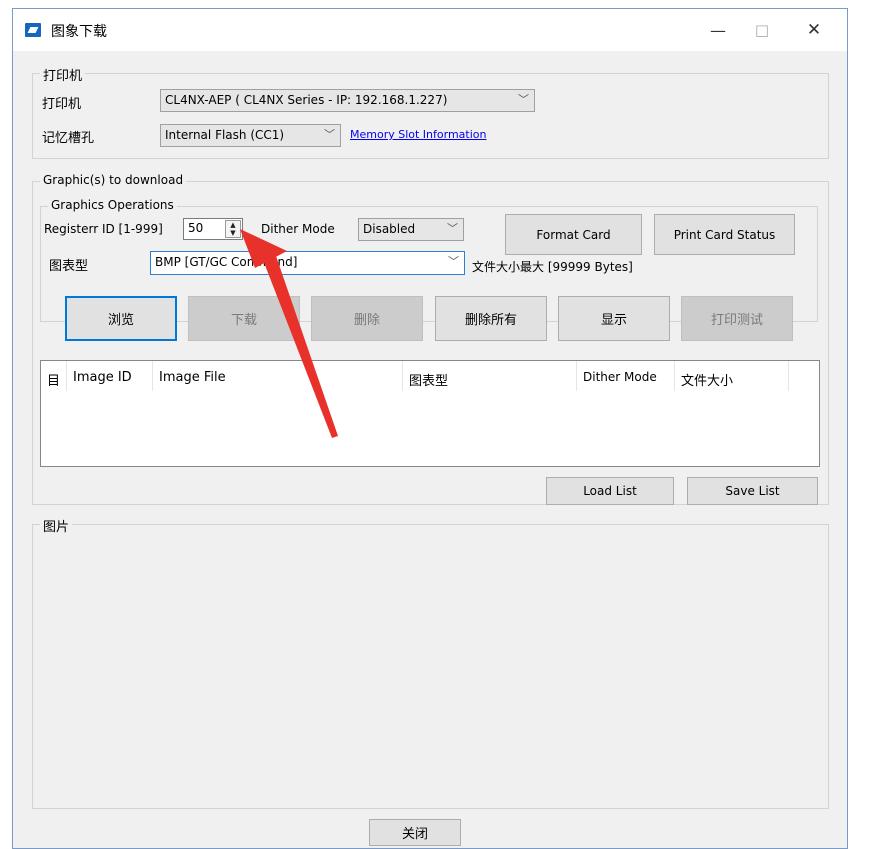 Image resolution: width=891 pixels, height=849 pixels. I want to click on register-id-stepper: 50 ▲ ▼, so click(213, 229).